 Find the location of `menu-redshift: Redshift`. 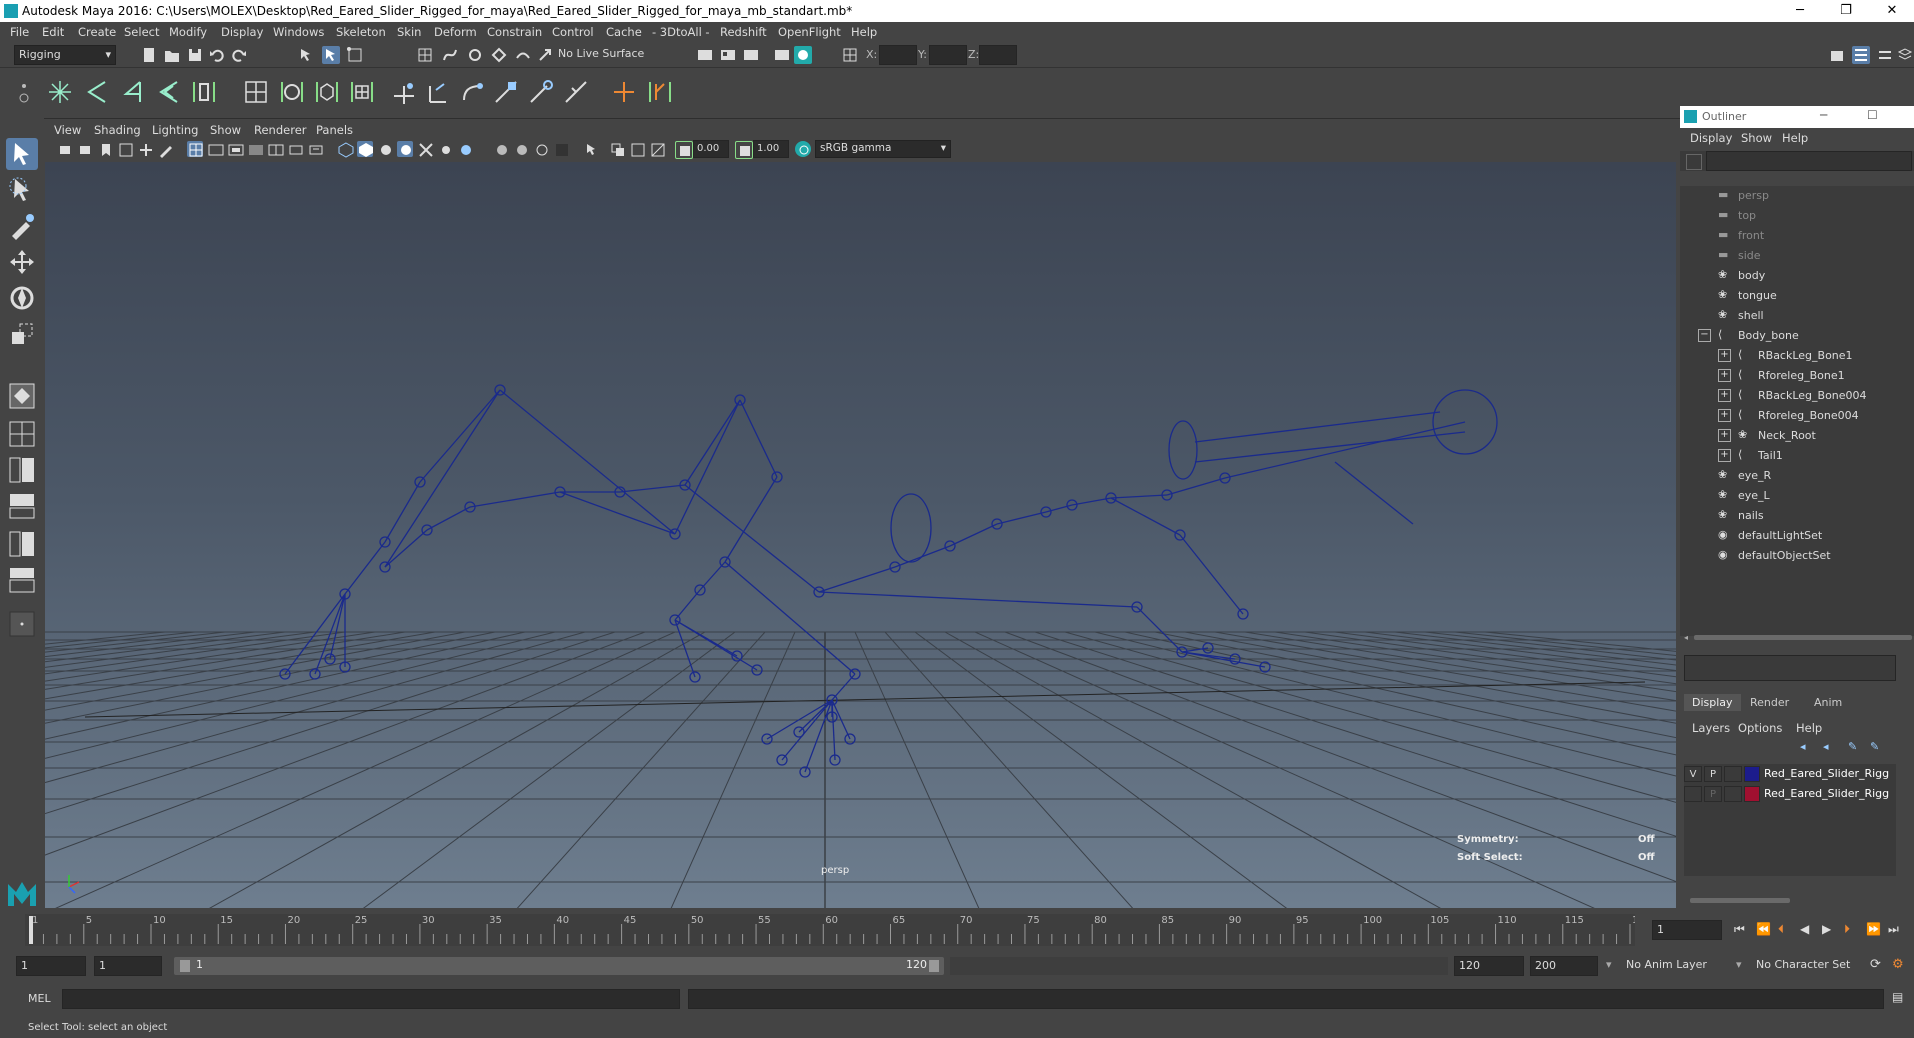

menu-redshift: Redshift is located at coordinates (743, 32).